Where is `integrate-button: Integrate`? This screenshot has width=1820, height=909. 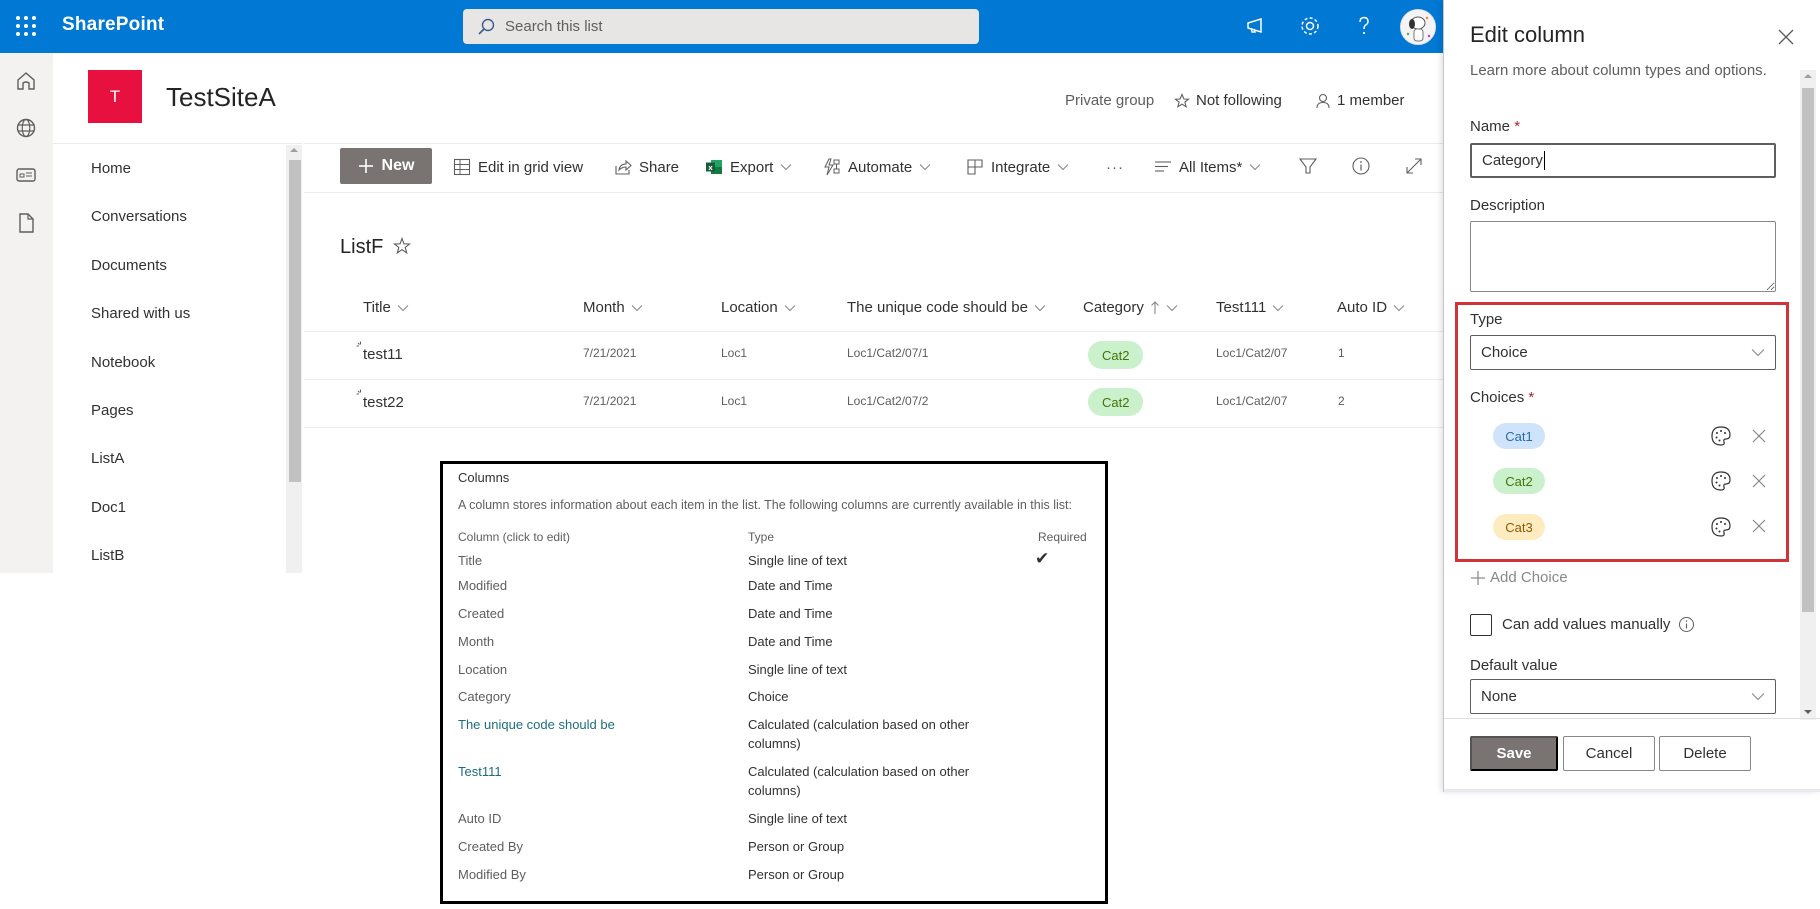 integrate-button: Integrate is located at coordinates (1017, 167).